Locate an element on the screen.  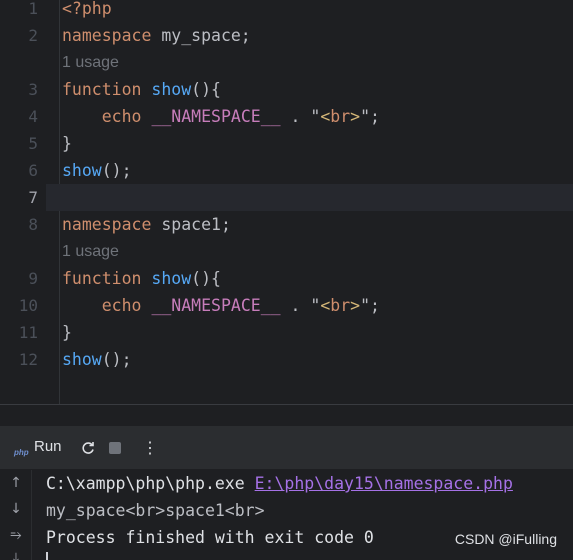
arrow-down-icon: ↓ is located at coordinates (16, 509).